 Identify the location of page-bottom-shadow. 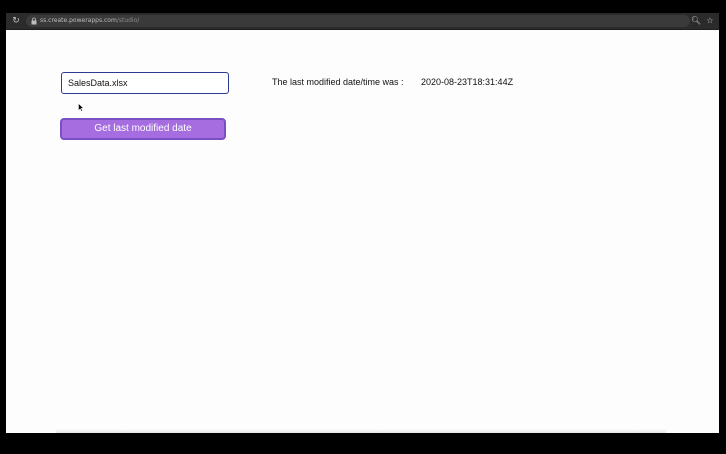
(361, 431).